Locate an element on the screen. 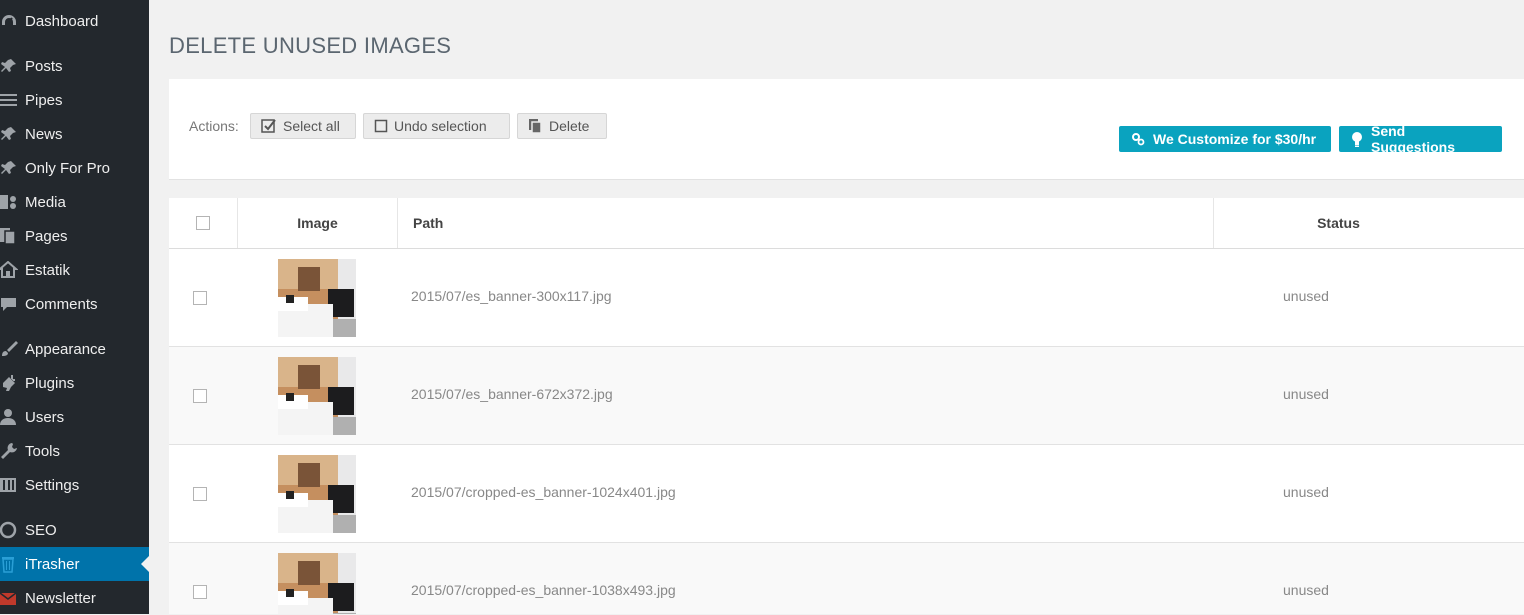 Image resolution: width=1524 pixels, height=615 pixels. image-path: 2015/07/cropped-es_banner-1038x493.jpg is located at coordinates (543, 590).